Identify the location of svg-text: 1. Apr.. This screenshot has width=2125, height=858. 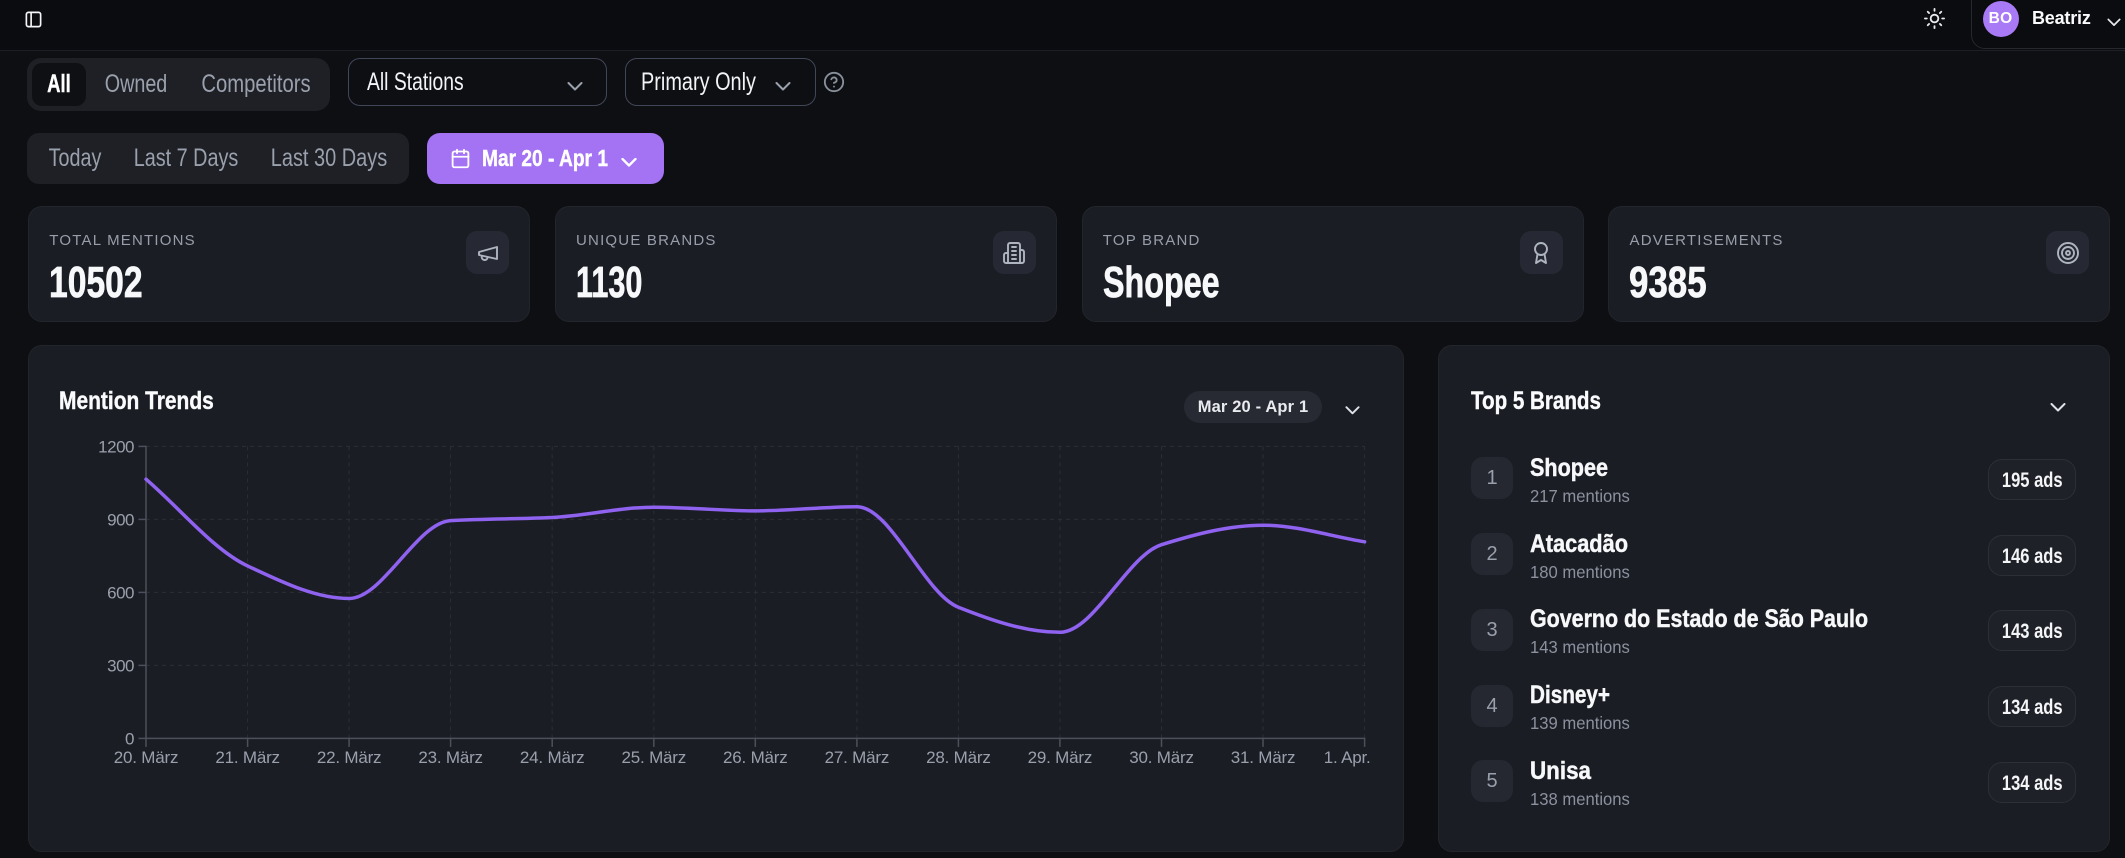
(1347, 757).